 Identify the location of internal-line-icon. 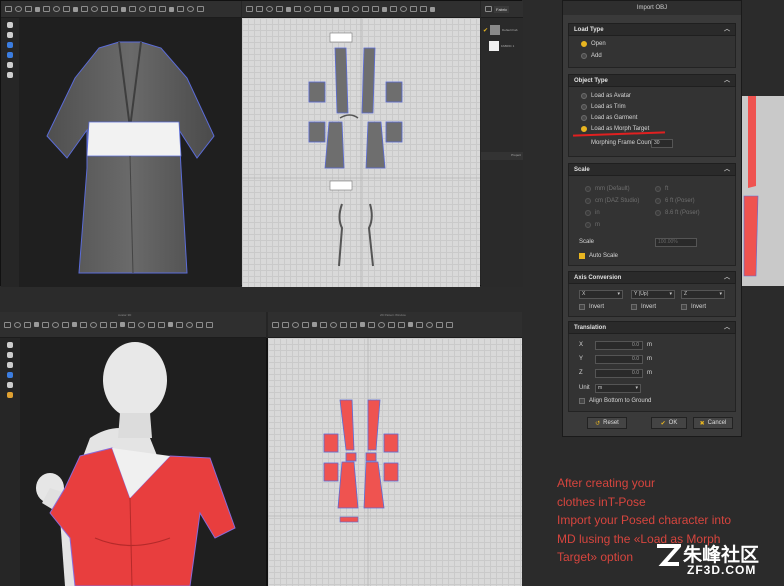
(317, 9).